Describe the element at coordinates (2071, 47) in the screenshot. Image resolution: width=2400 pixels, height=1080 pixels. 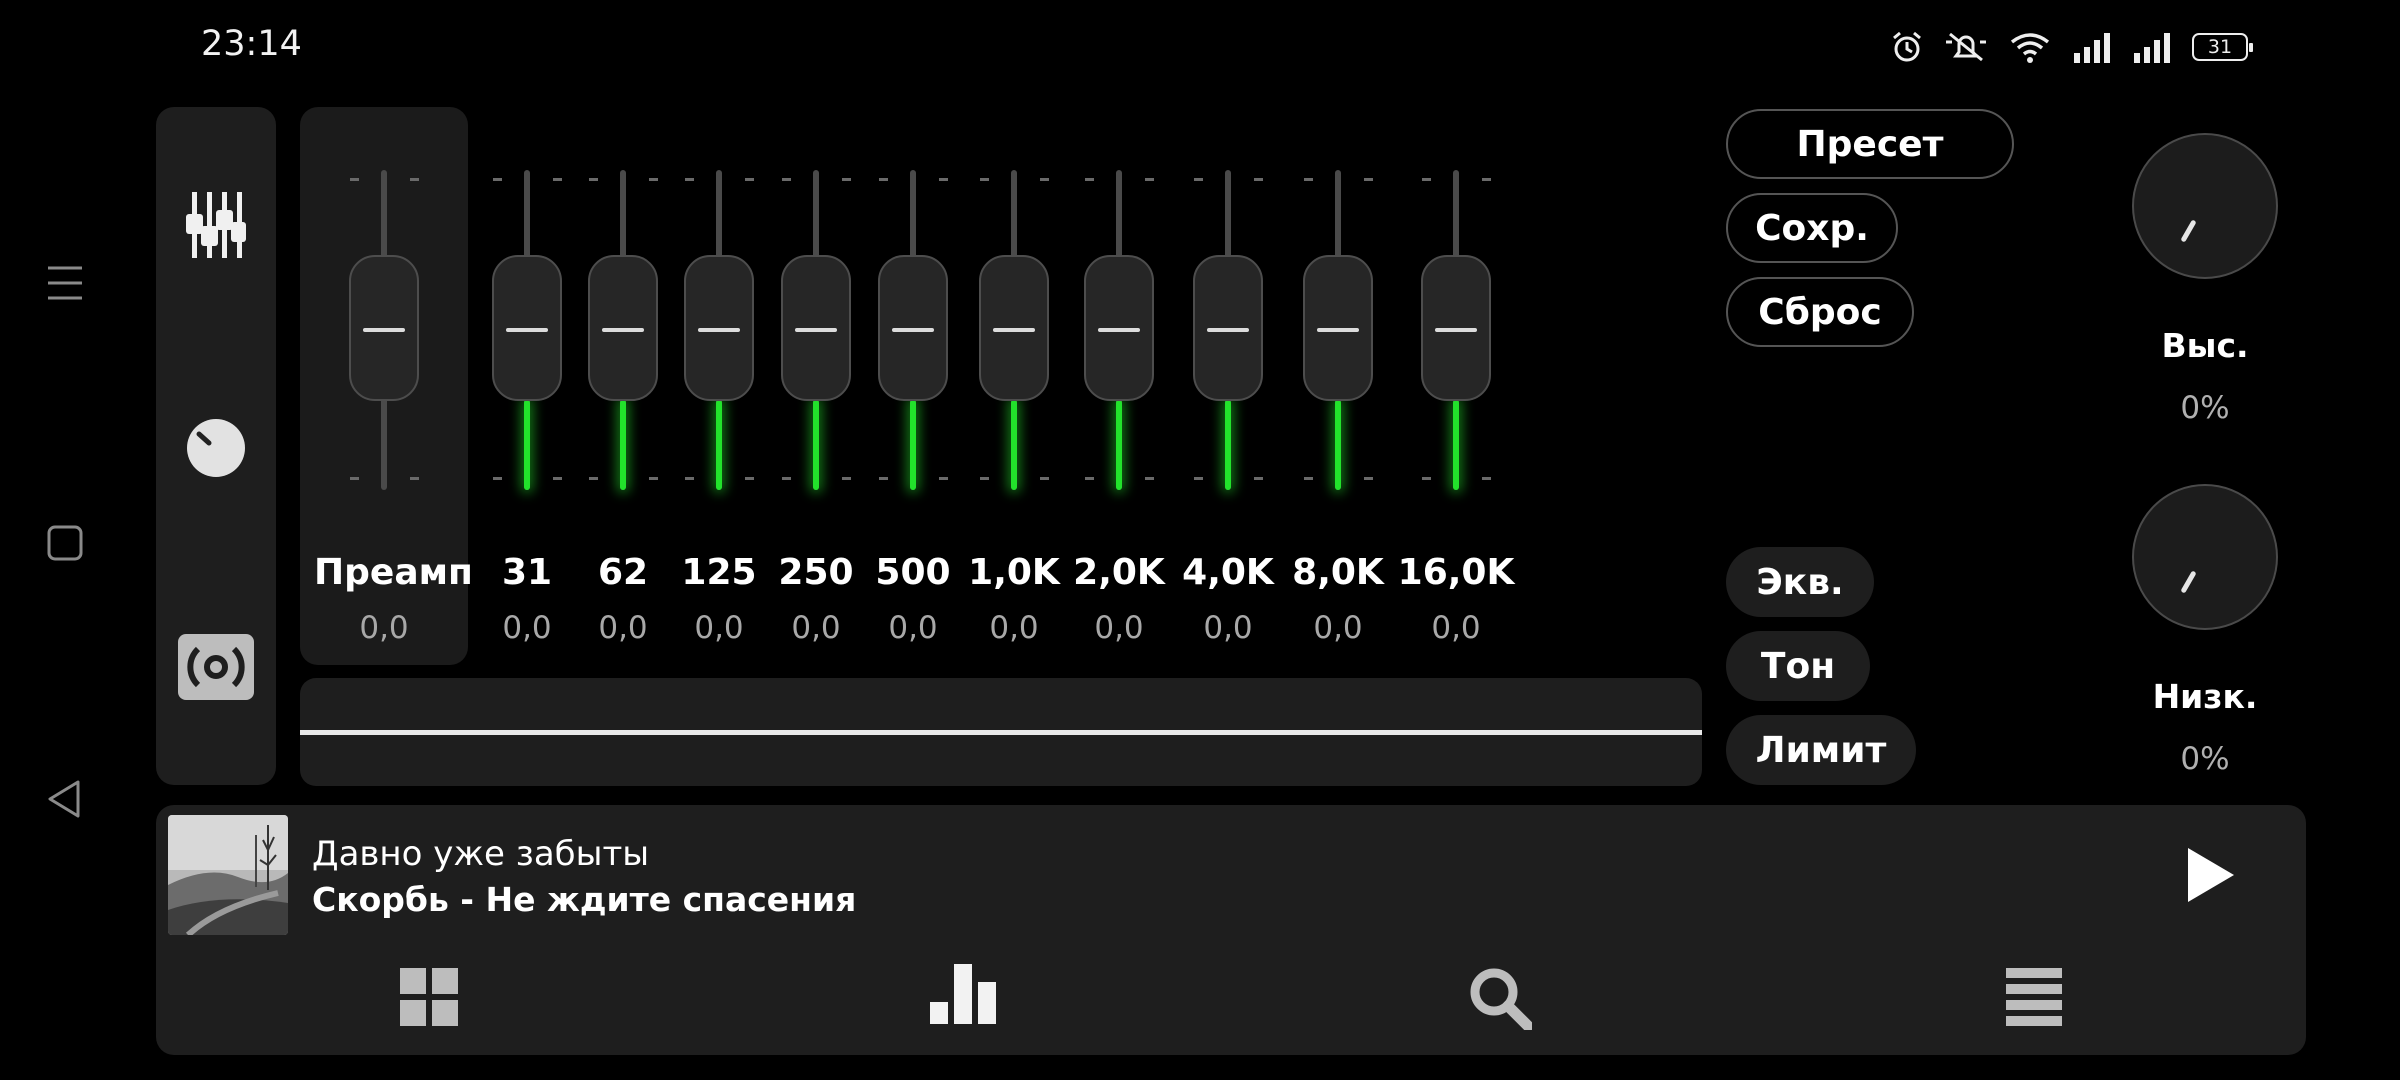
I see `status-icons: 31` at that location.